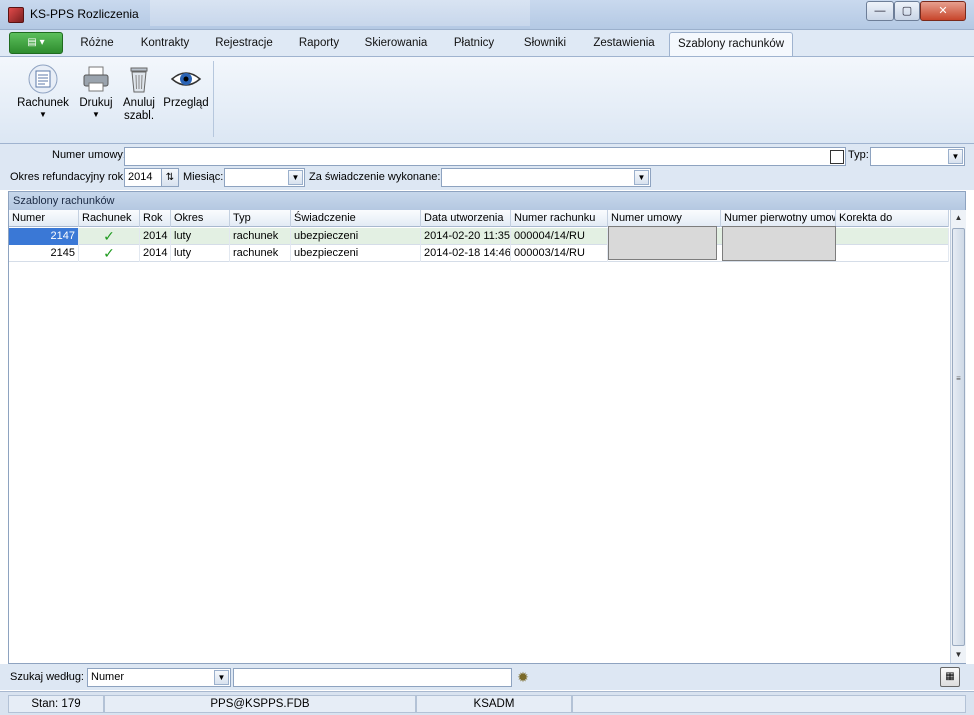 The width and height of the screenshot is (974, 715). What do you see at coordinates (779, 243) in the screenshot?
I see `redacted-numer-pierwotny` at bounding box center [779, 243].